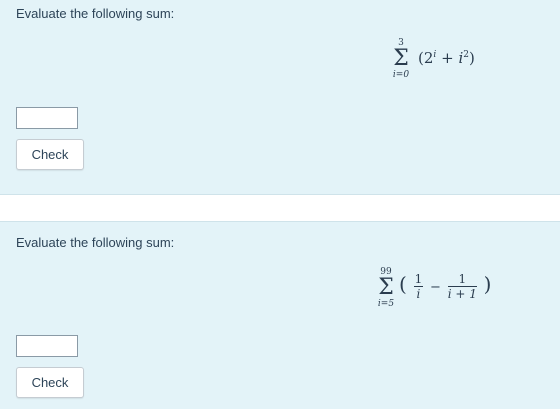  I want to click on sum-lower-limit: i=0, so click(401, 75).